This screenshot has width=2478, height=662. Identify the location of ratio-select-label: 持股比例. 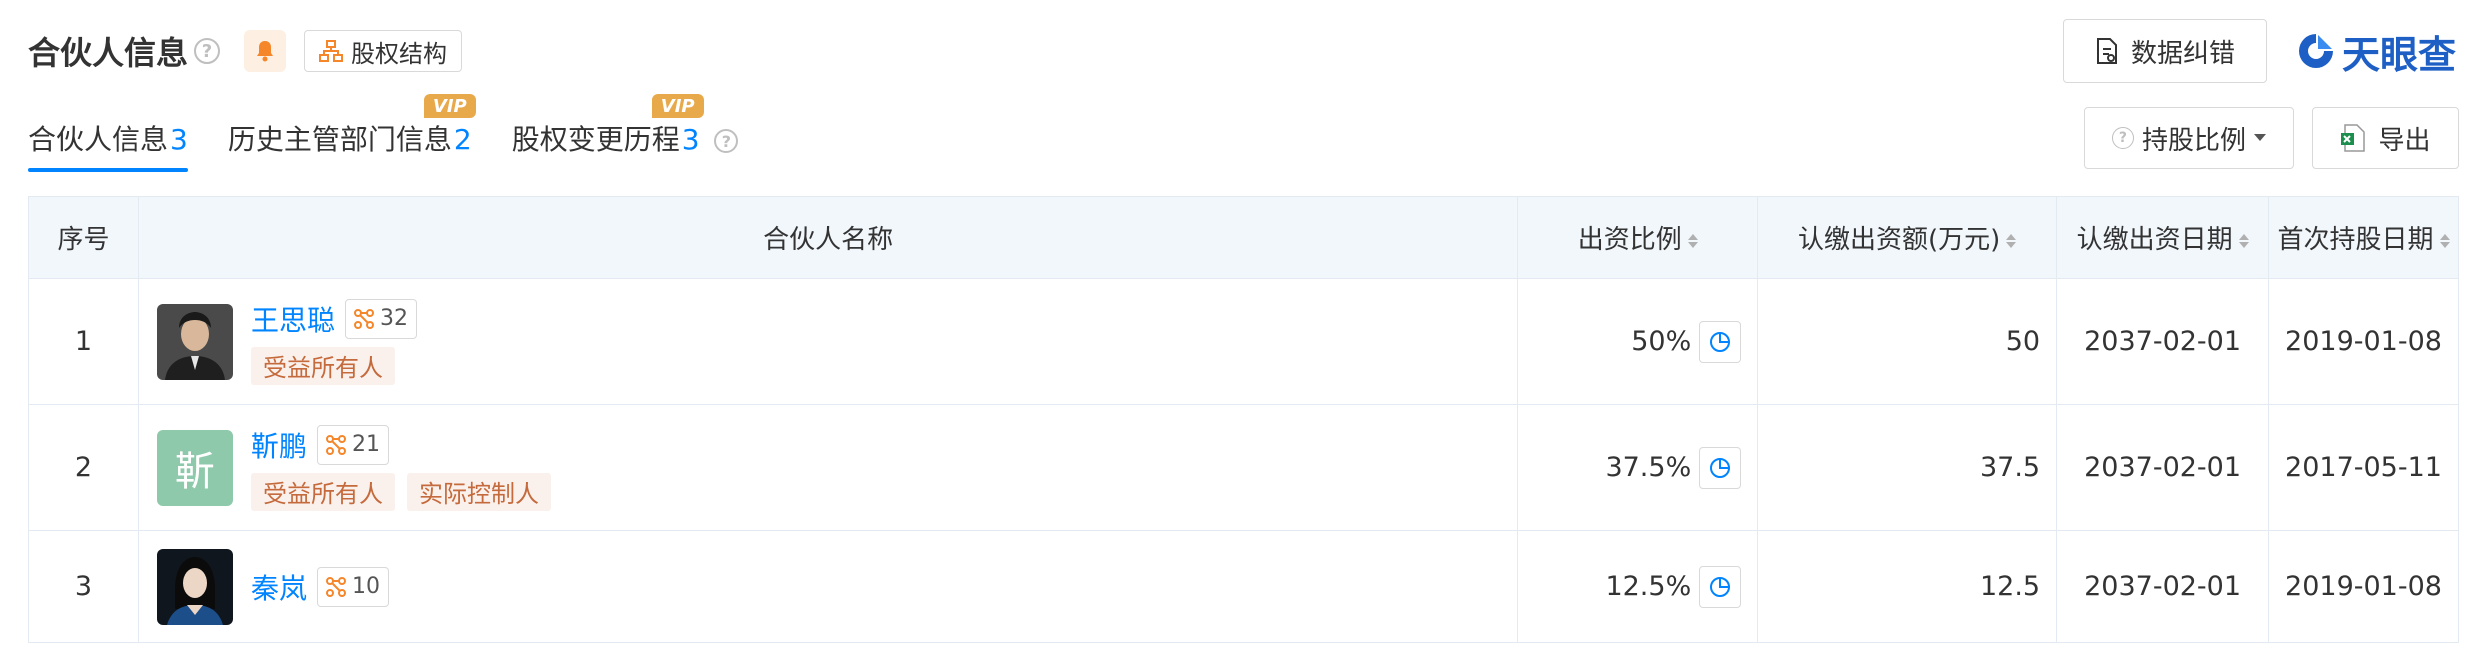
(2193, 140).